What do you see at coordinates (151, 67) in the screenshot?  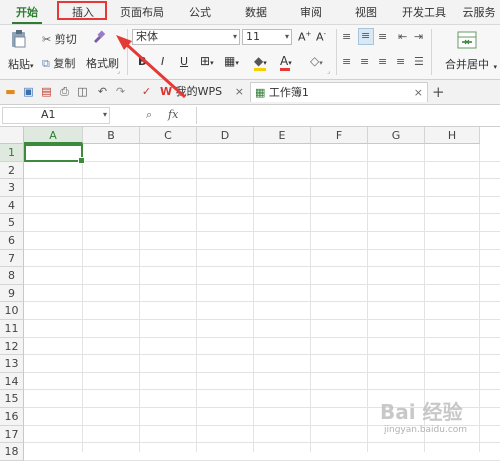 I see `annotation-arrow` at bounding box center [151, 67].